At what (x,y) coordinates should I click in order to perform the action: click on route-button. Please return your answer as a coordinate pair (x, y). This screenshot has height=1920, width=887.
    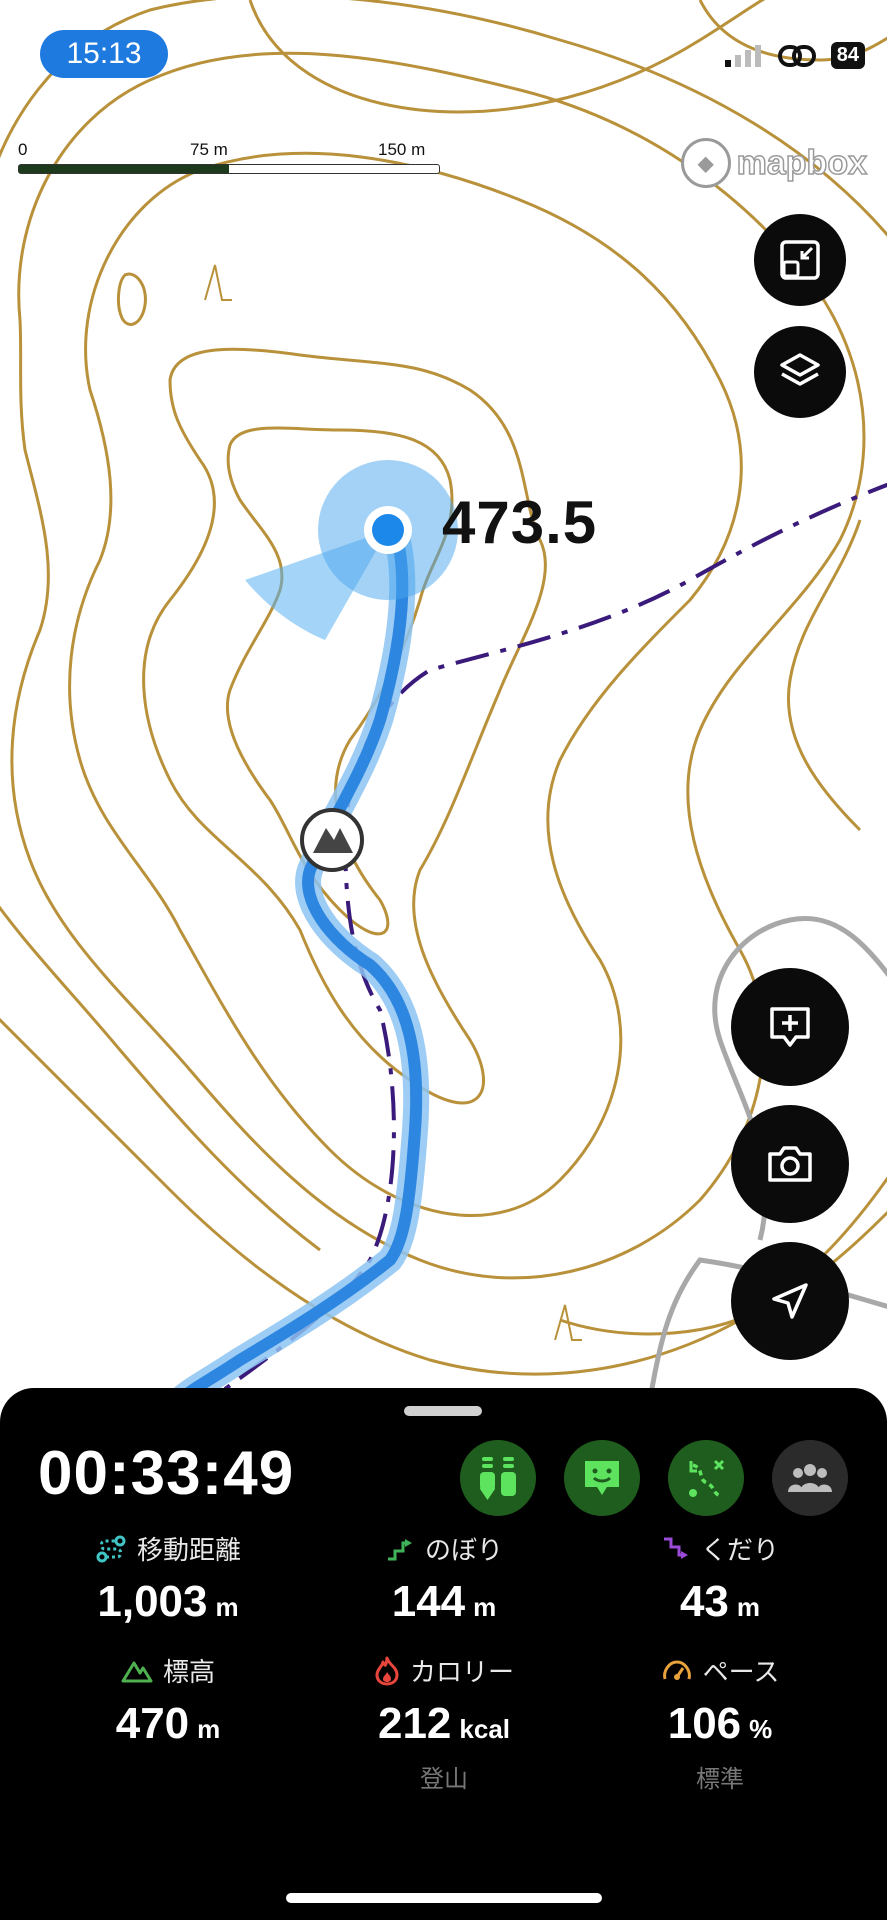
    Looking at the image, I should click on (706, 1478).